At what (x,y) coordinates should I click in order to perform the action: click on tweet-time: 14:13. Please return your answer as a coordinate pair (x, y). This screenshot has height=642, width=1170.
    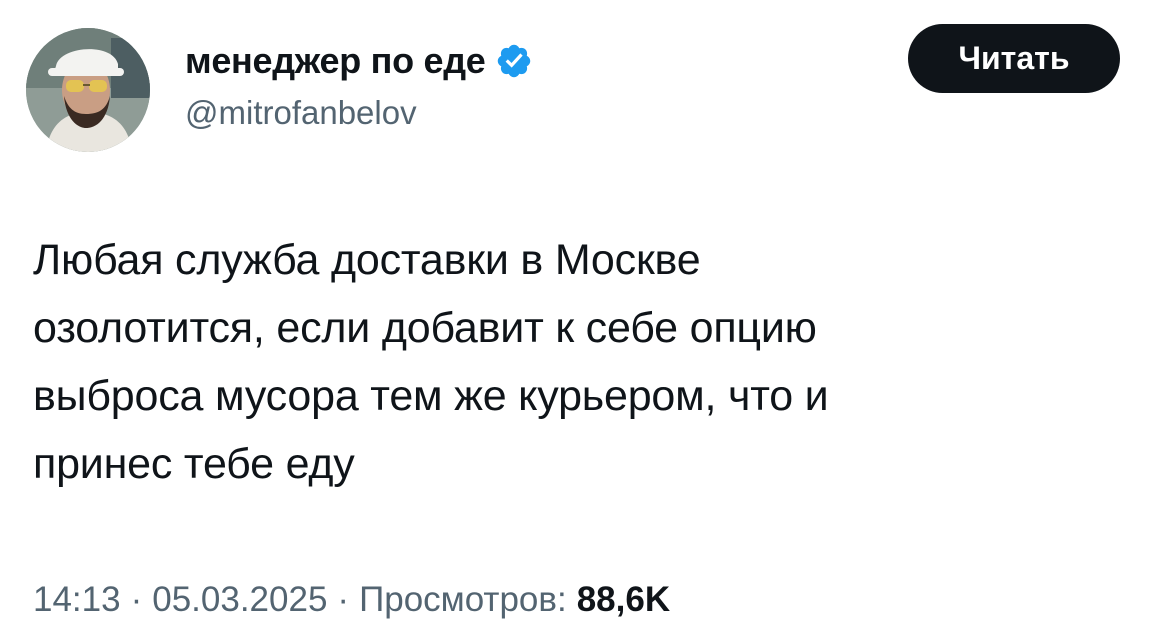
    Looking at the image, I should click on (77, 600).